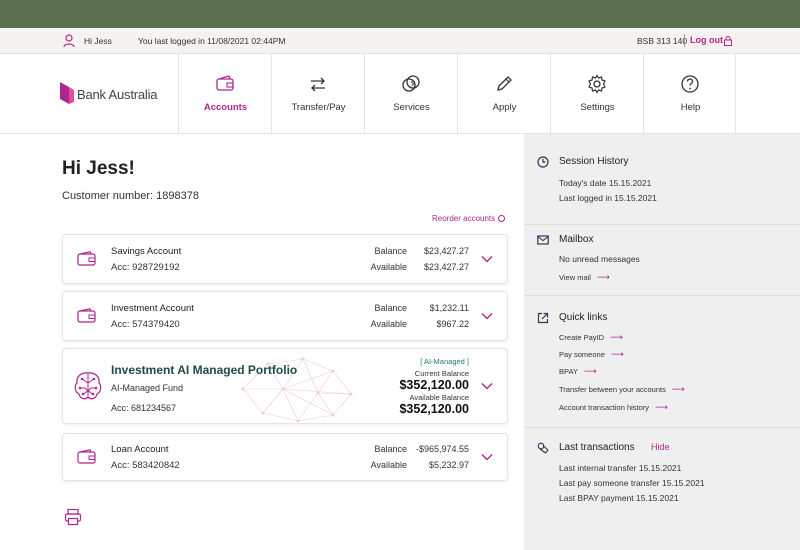 The width and height of the screenshot is (800, 550). I want to click on hide-link: Hide, so click(660, 447).